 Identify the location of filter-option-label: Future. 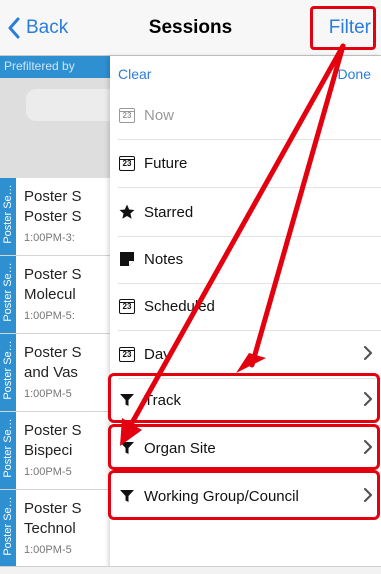
(166, 163).